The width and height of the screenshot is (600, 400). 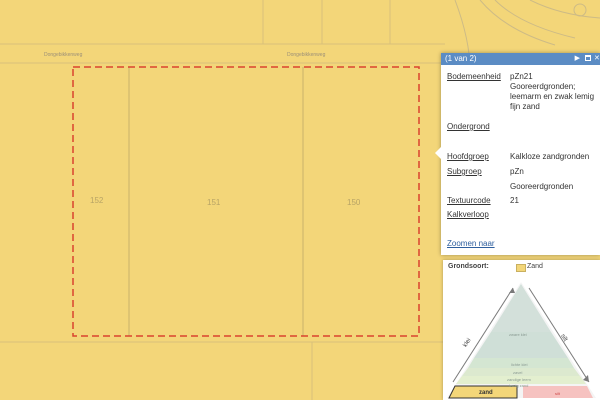 I want to click on parcel-number: 151, so click(x=214, y=202).